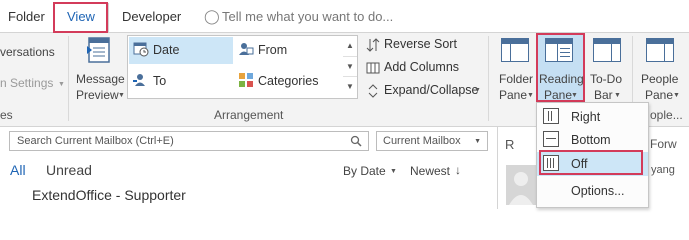  What do you see at coordinates (659, 95) in the screenshot?
I see `people-pane-label-2: Pane` at bounding box center [659, 95].